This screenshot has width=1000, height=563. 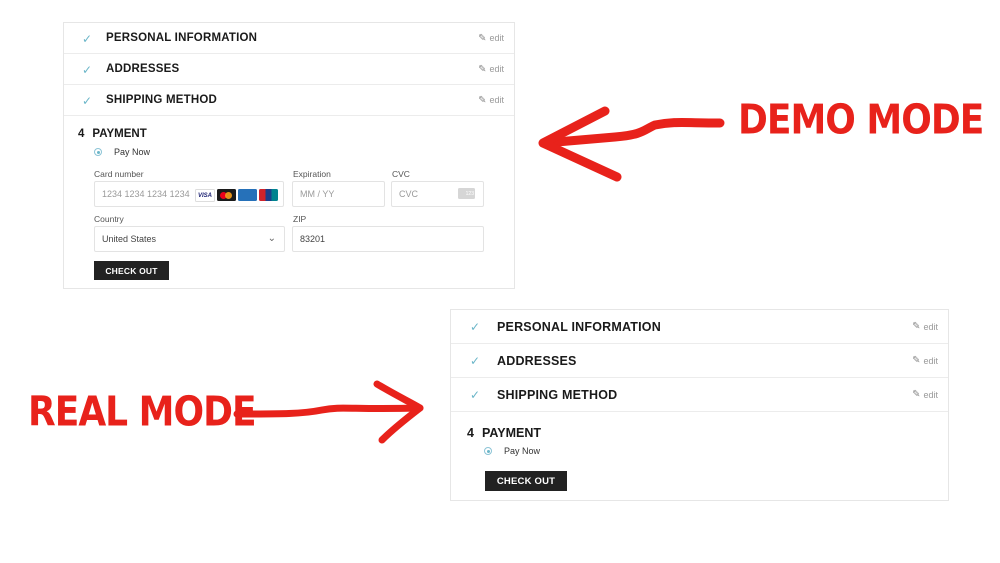 What do you see at coordinates (631, 144) in the screenshot?
I see `demo-arrow-icon` at bounding box center [631, 144].